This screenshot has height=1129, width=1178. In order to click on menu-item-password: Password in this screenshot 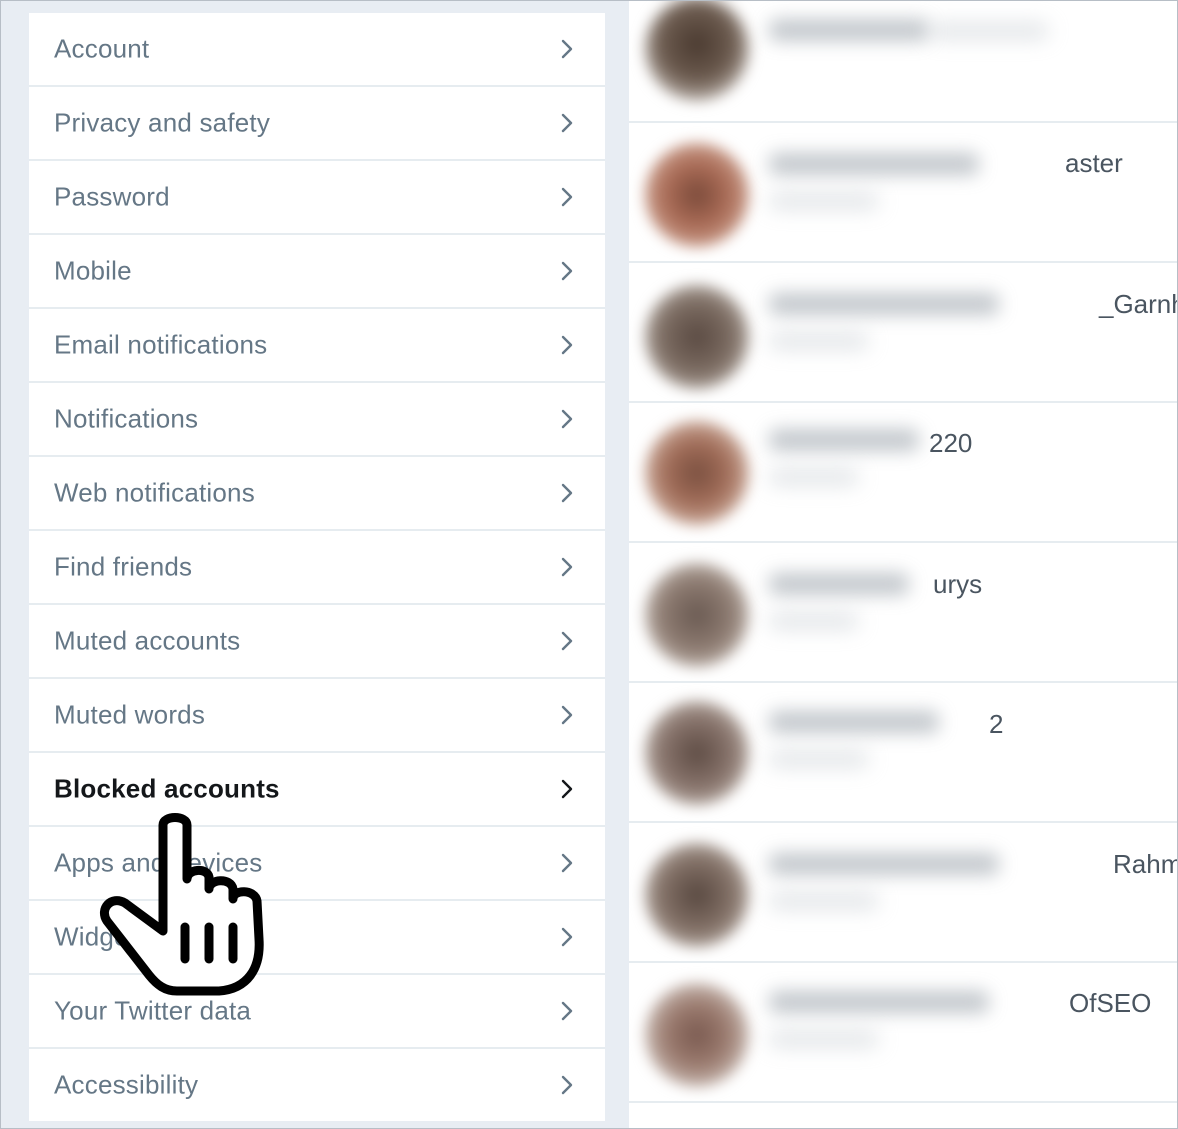, I will do `click(317, 197)`.